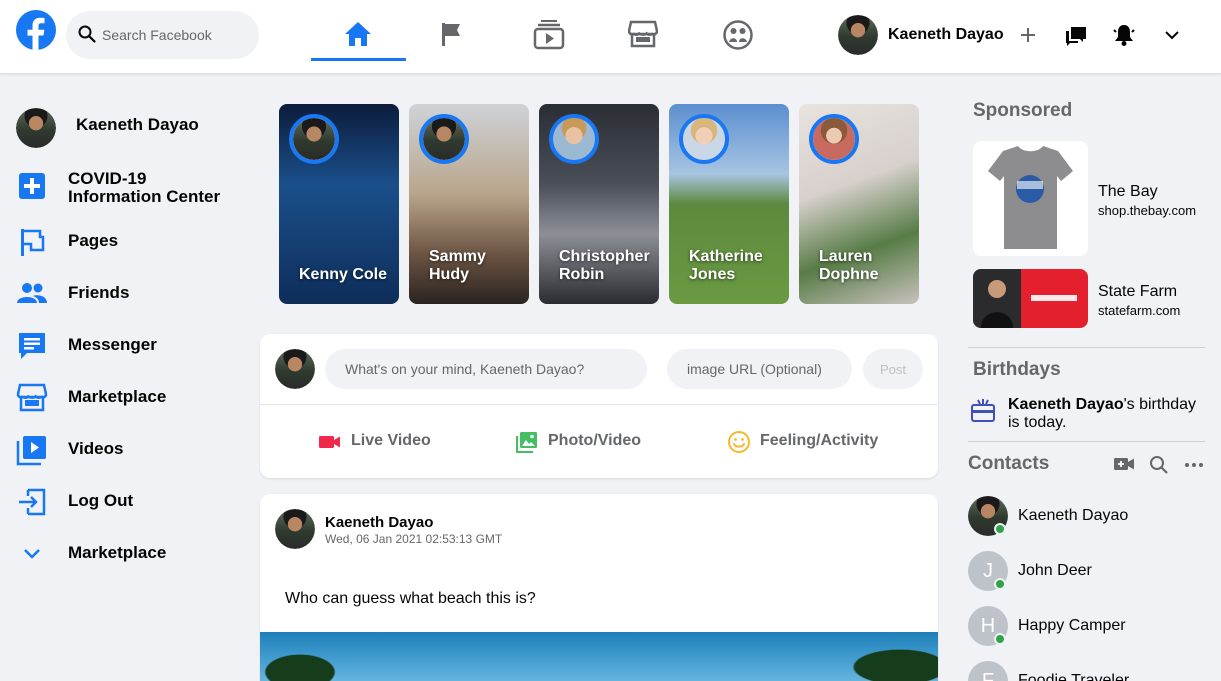  What do you see at coordinates (126, 188) in the screenshot?
I see `sidebar-item-covid: COVID-19 Information Center` at bounding box center [126, 188].